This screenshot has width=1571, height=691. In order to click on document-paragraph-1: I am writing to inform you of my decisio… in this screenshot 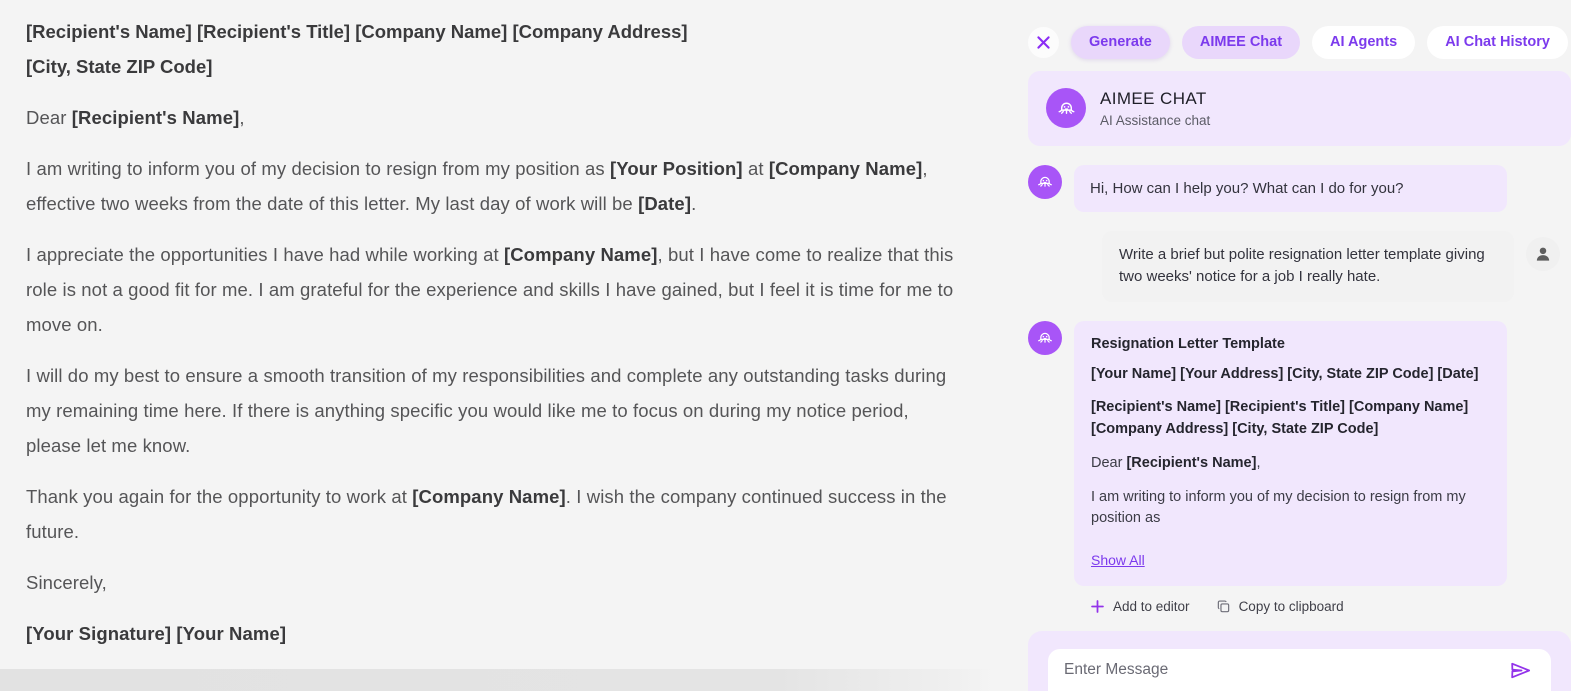, I will do `click(490, 186)`.